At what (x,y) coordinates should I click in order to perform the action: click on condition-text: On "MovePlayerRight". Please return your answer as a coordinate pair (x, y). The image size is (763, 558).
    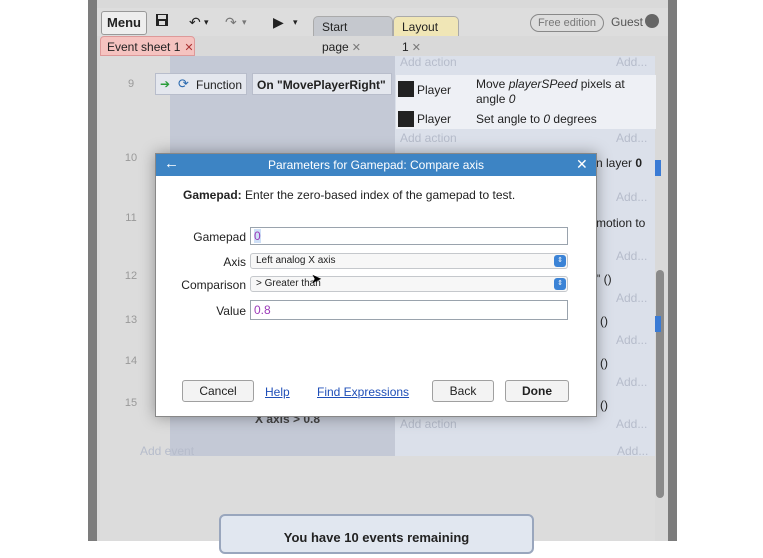
    Looking at the image, I should click on (321, 85).